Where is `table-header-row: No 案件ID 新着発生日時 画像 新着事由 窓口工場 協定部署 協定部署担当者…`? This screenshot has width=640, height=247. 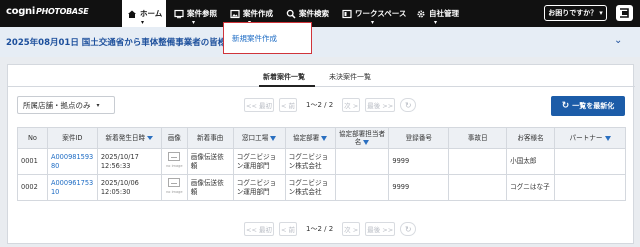 table-header-row: No 案件ID 新着発生日時 画像 新着事由 窓口工場 協定部署 協定部署担当者… is located at coordinates (321, 138).